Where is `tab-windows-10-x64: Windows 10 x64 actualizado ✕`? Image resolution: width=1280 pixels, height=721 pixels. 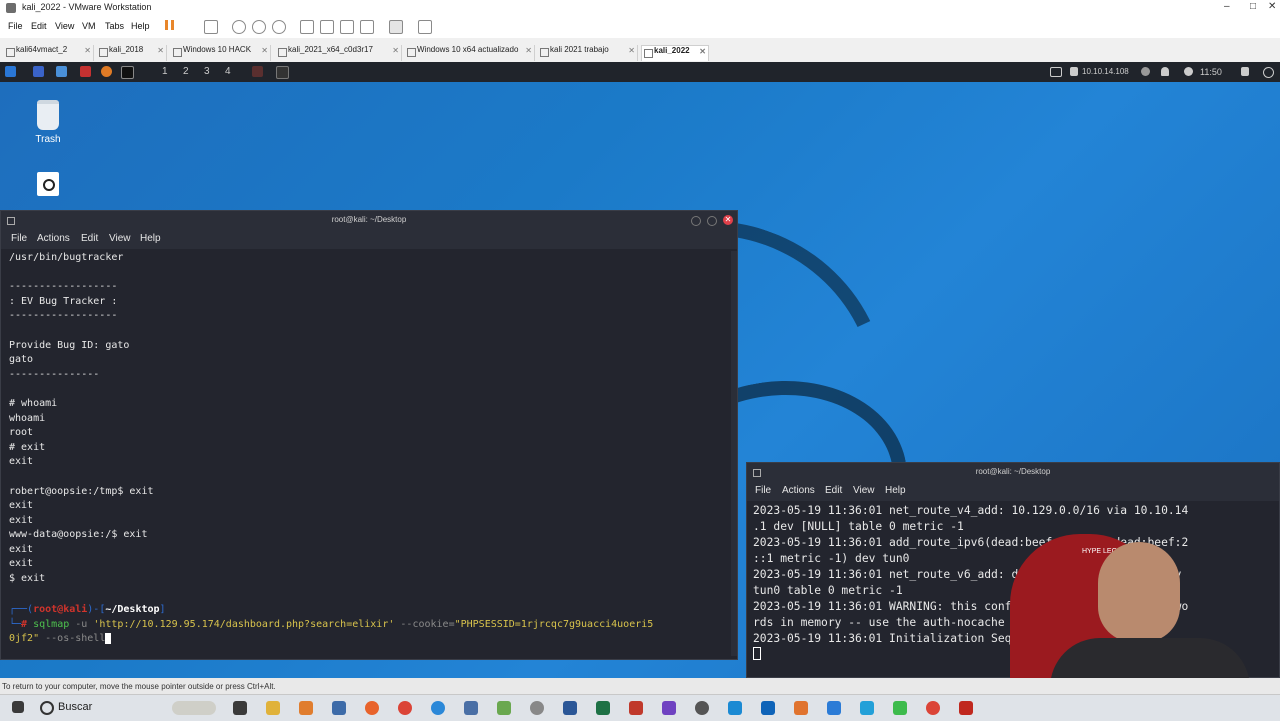 tab-windows-10-x64: Windows 10 x64 actualizado ✕ is located at coordinates (470, 53).